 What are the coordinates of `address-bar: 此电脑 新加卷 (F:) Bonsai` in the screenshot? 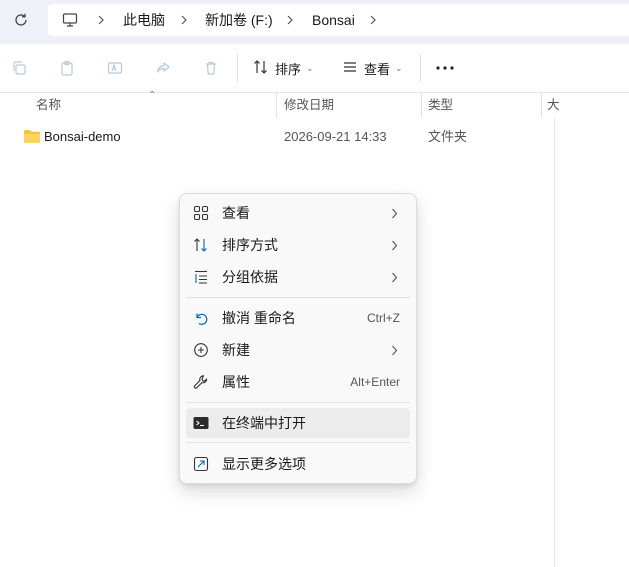 It's located at (338, 20).